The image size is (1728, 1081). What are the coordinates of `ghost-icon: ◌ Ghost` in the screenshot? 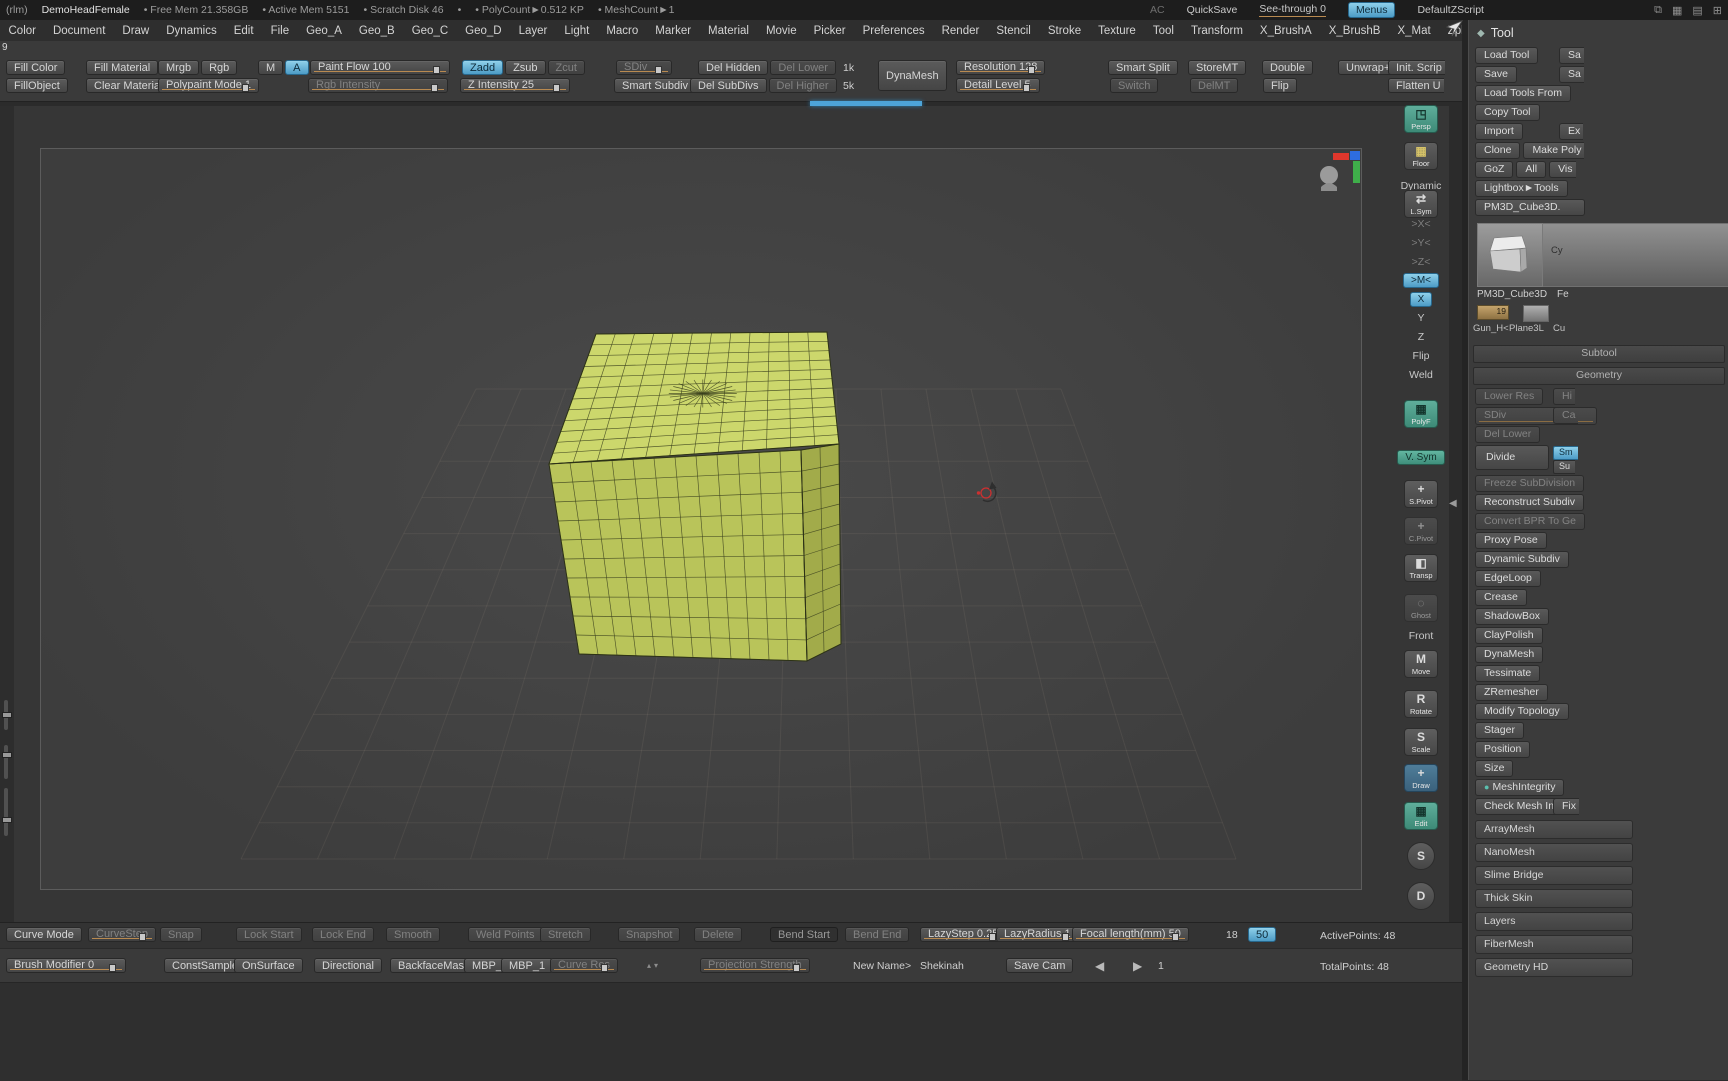 It's located at (1421, 608).